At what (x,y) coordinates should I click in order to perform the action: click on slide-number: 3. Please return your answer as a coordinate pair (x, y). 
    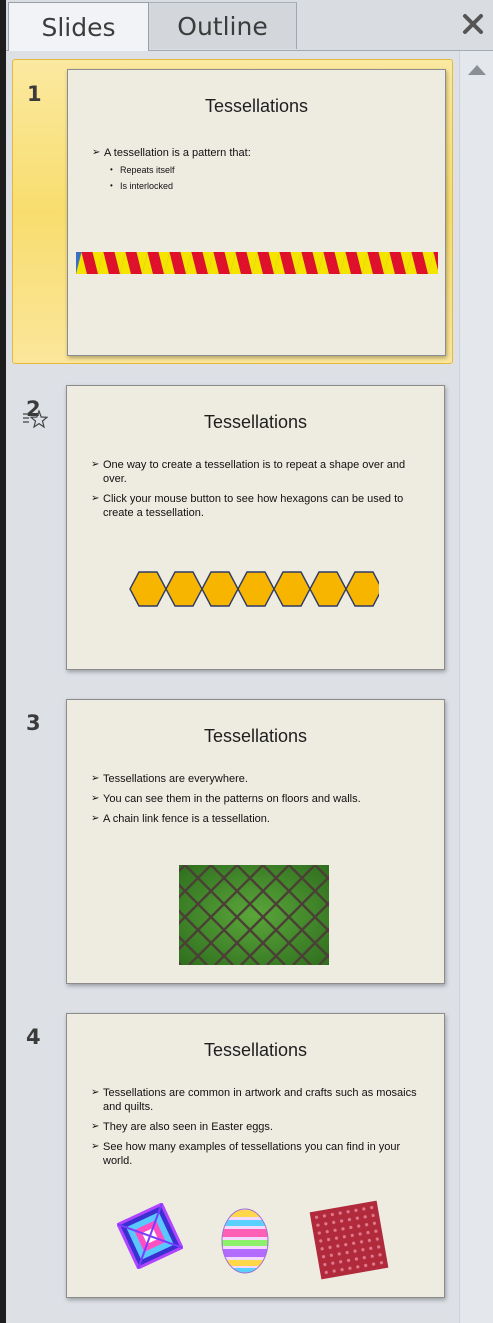
    Looking at the image, I should click on (33, 723).